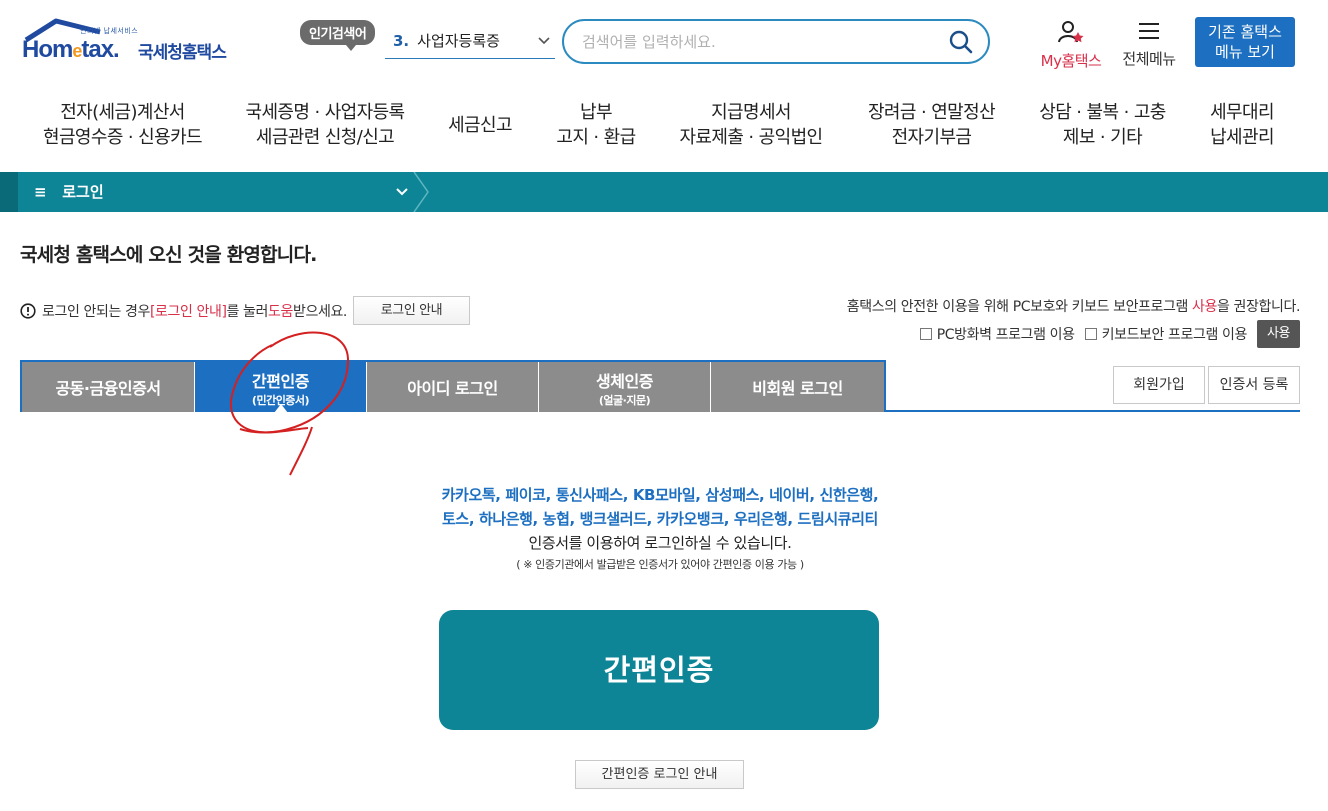 This screenshot has height=811, width=1328. What do you see at coordinates (129, 44) in the screenshot?
I see `hometax-logo: 인터넷 납세서비스 Hometax. 국세청홈택스` at bounding box center [129, 44].